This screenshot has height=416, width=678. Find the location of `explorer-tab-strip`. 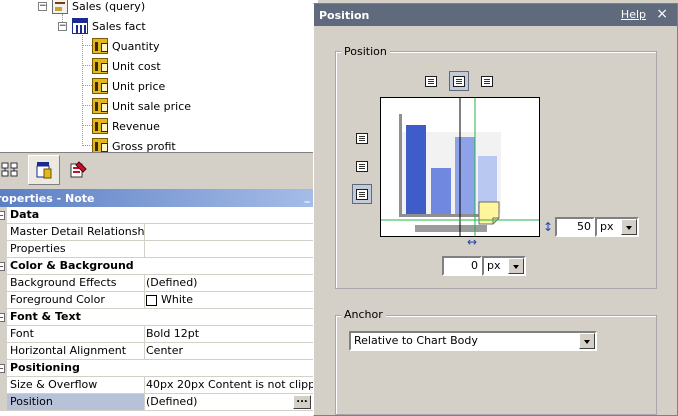

explorer-tab-strip is located at coordinates (159, 169).